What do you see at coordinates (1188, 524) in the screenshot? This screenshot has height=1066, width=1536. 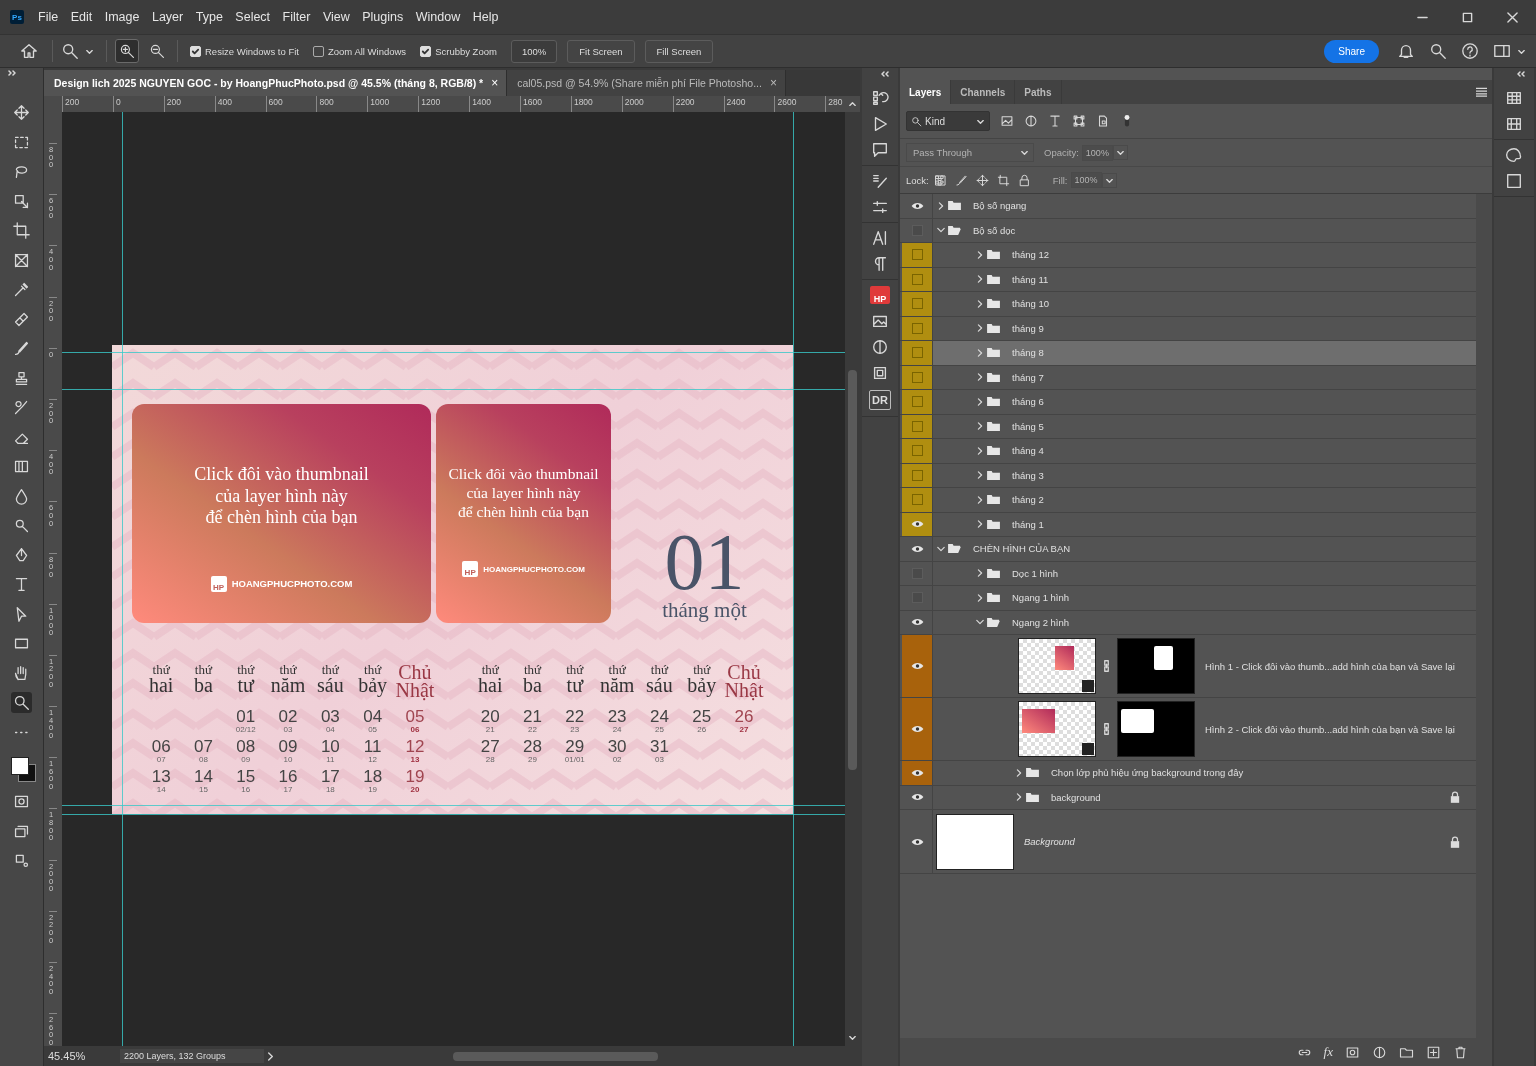 I see `layer-row: tháng 1` at bounding box center [1188, 524].